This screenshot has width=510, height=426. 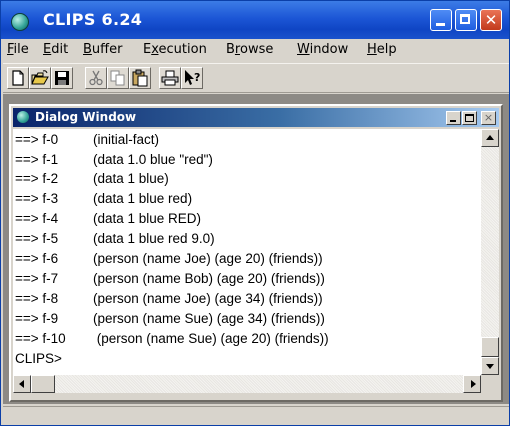 I want to click on window-title: CLIPS 6.24, so click(x=93, y=19).